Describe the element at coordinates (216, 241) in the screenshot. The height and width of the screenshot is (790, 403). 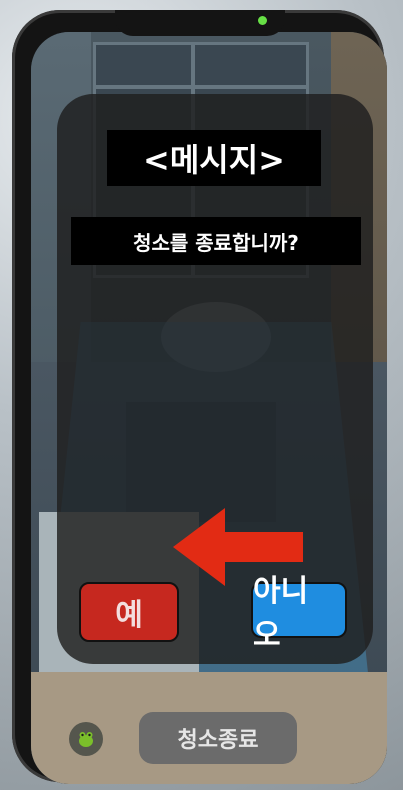
I see `dialog-message: 청소를 종료합니까?` at that location.